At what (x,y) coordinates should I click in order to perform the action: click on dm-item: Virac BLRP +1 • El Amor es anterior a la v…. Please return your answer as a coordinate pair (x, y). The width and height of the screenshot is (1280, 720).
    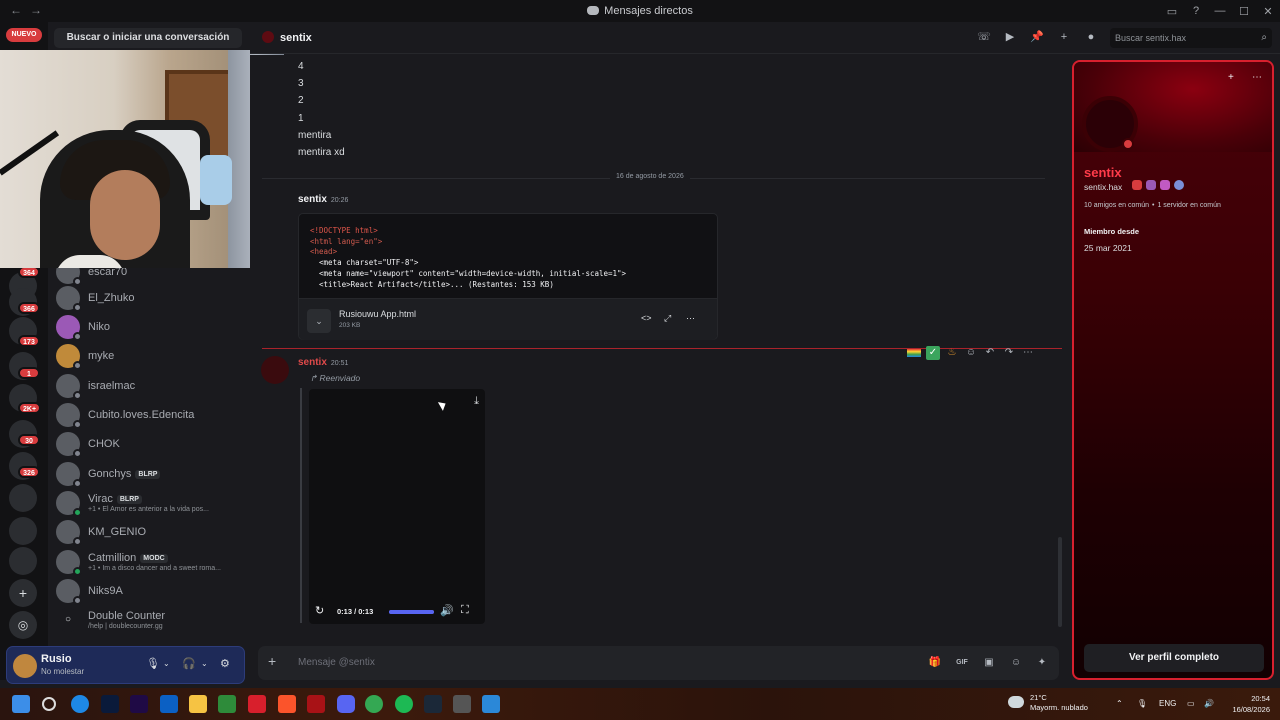
    Looking at the image, I should click on (151, 503).